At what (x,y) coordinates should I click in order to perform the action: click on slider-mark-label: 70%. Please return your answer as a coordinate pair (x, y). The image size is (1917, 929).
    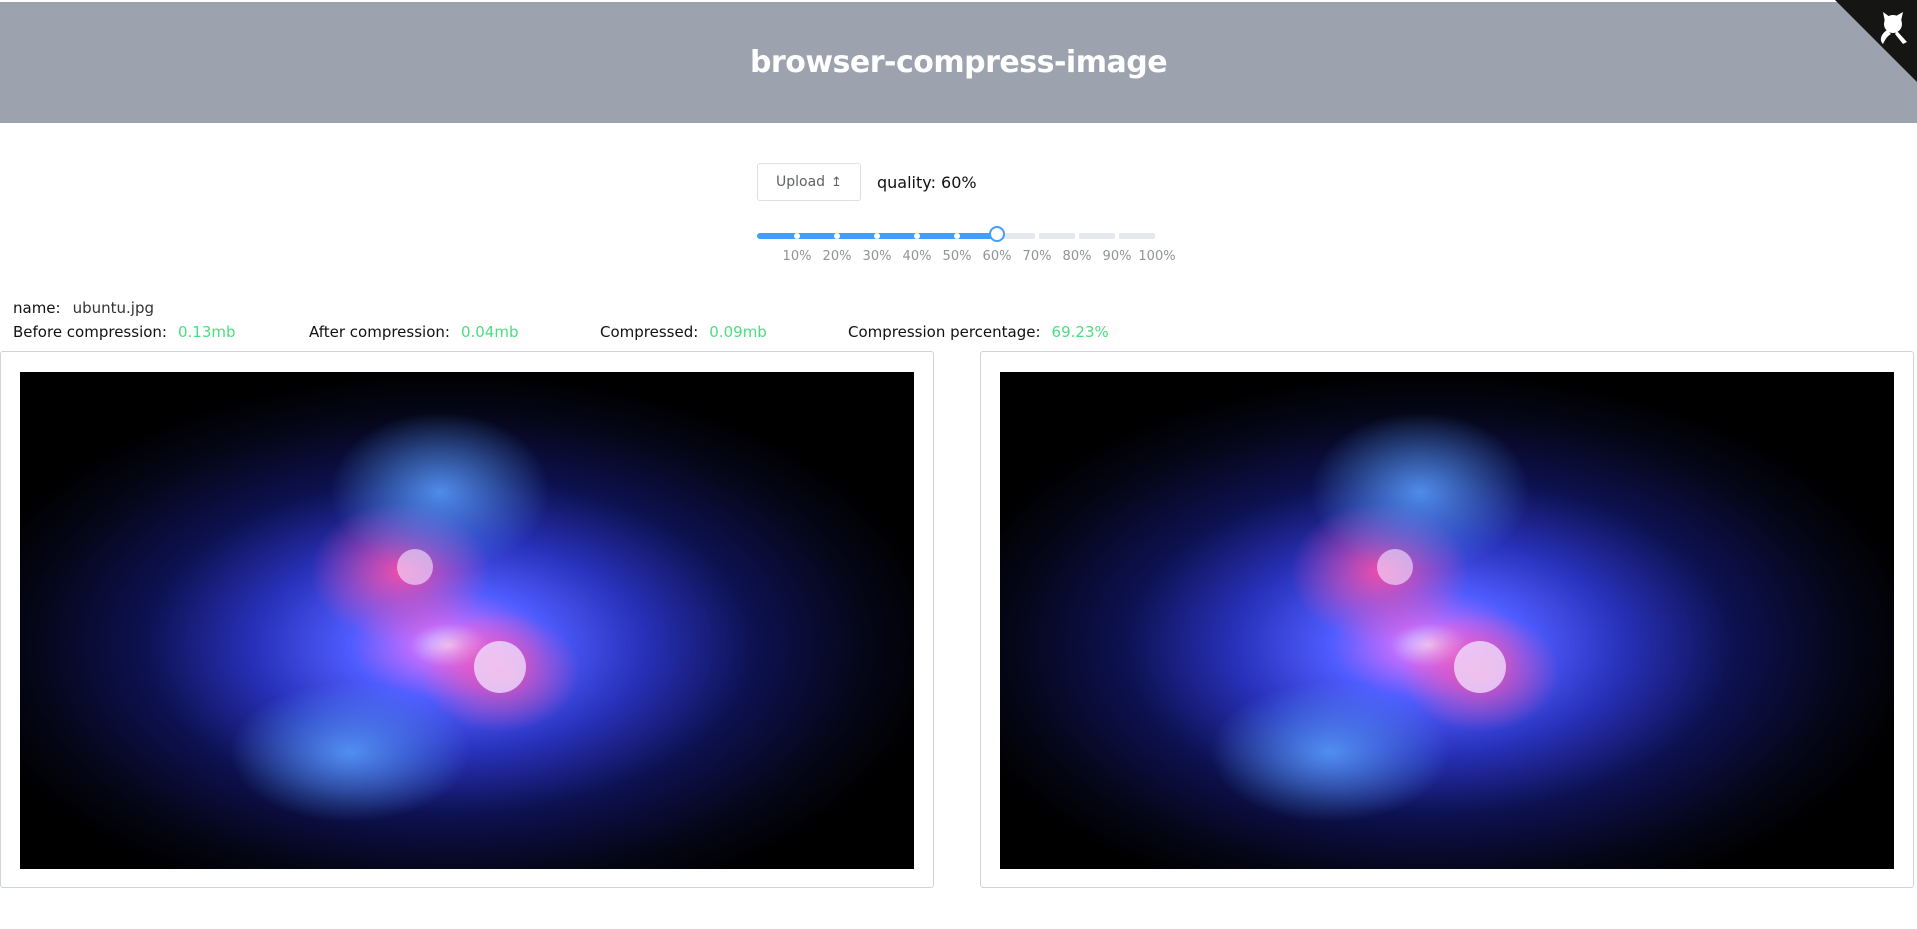
    Looking at the image, I should click on (1037, 256).